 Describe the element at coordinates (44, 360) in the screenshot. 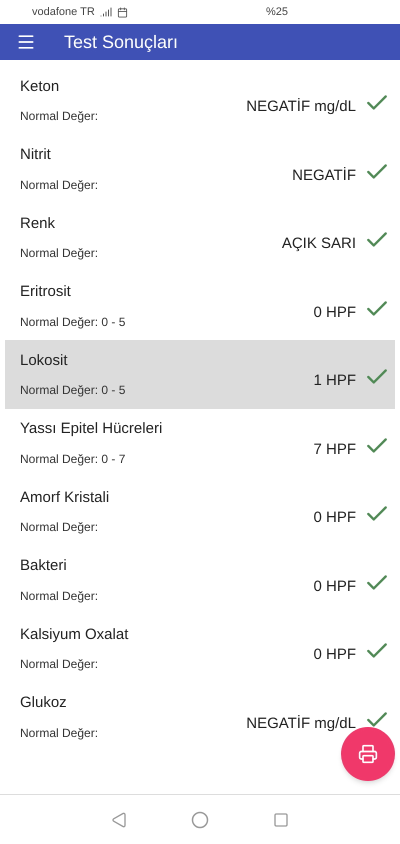

I see `test-name: Lokosit` at that location.